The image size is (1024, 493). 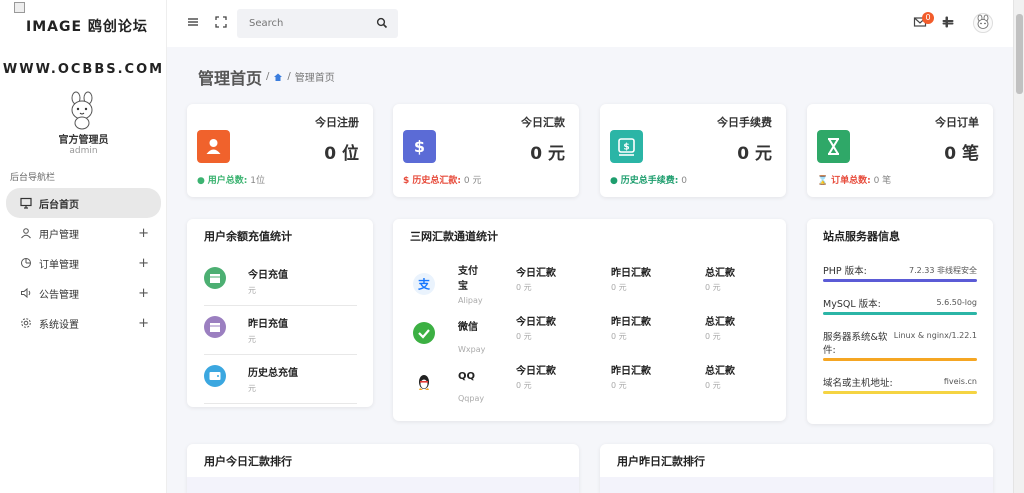 What do you see at coordinates (956, 302) in the screenshot?
I see `server-info-value: 5.6.50-log` at bounding box center [956, 302].